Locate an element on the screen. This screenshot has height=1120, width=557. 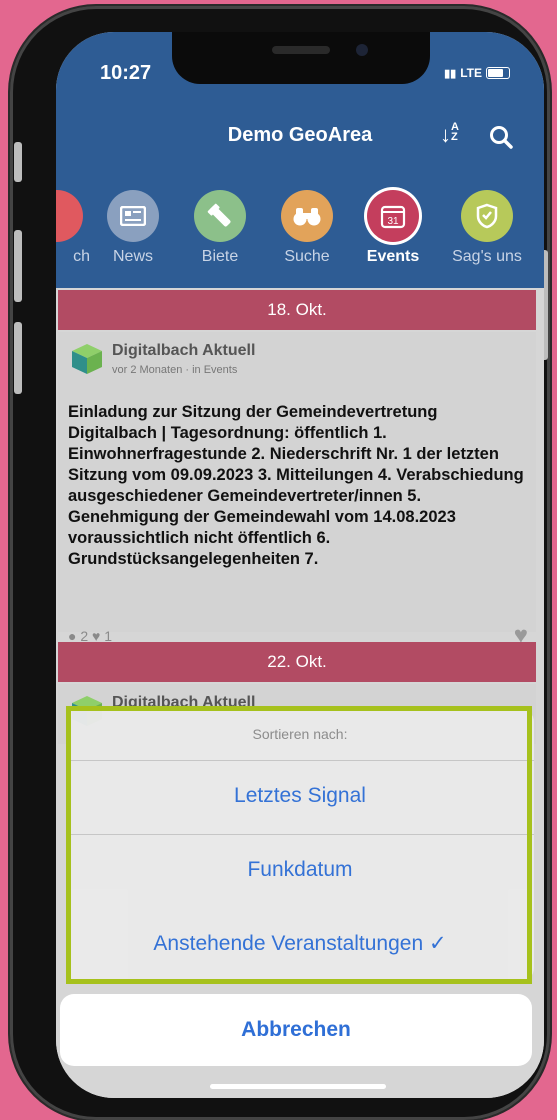
calendar-icon: 31 is located at coordinates (393, 216).